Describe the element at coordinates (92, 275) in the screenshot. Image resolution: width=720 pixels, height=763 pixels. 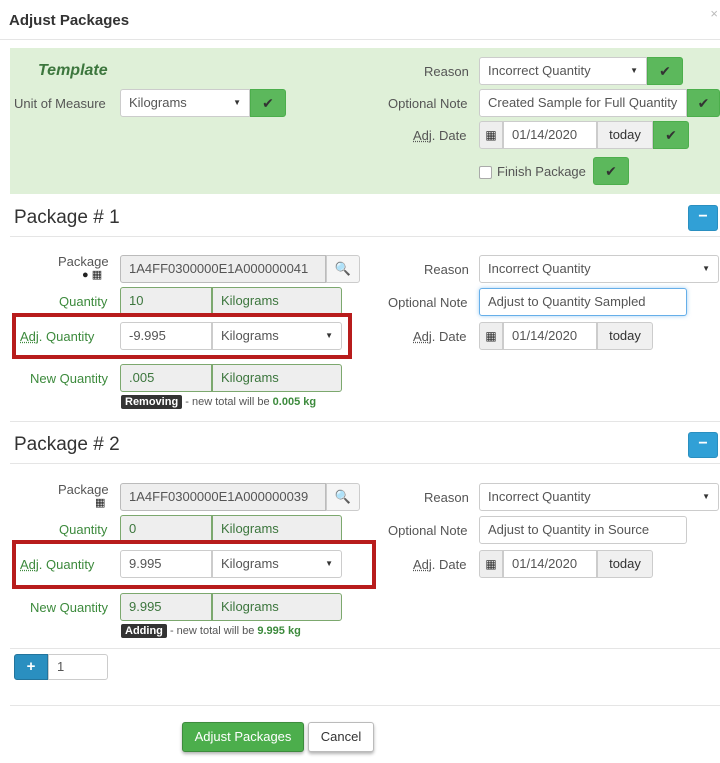
I see `droplet-grid-icon: ● ▦` at that location.